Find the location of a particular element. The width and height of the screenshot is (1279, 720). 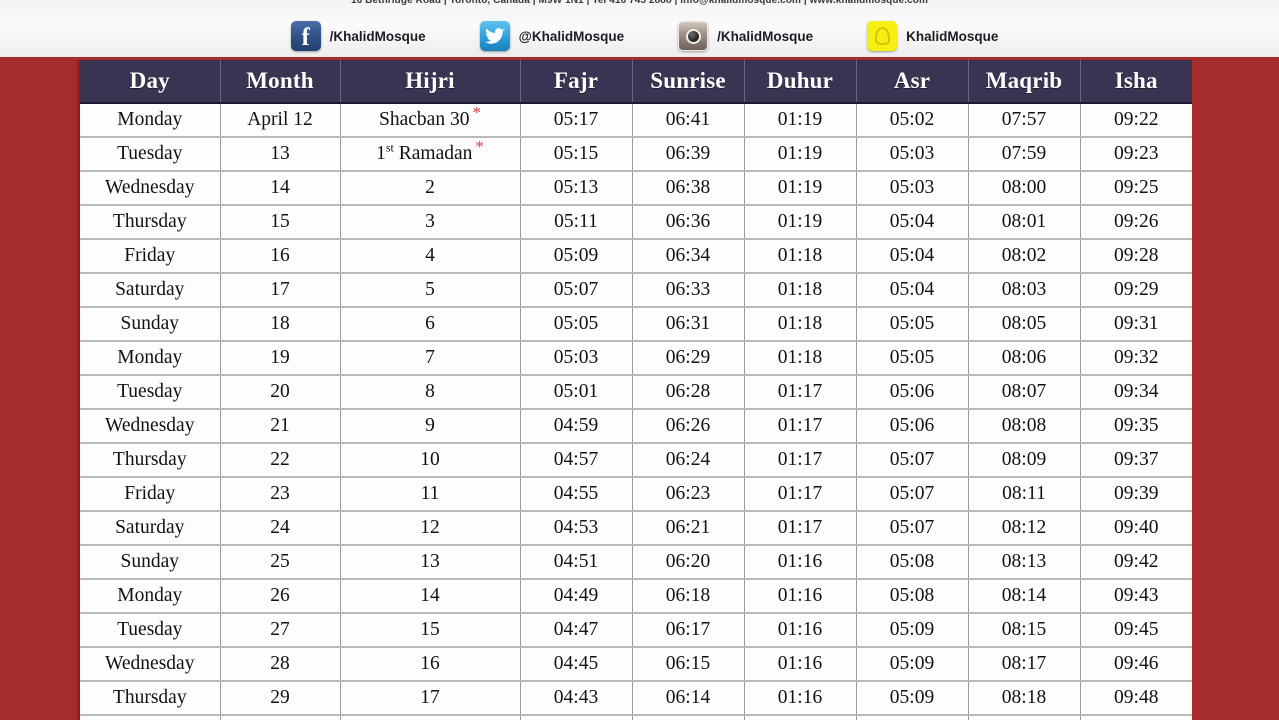

cell-maqrib: 08:06 is located at coordinates (1024, 358).